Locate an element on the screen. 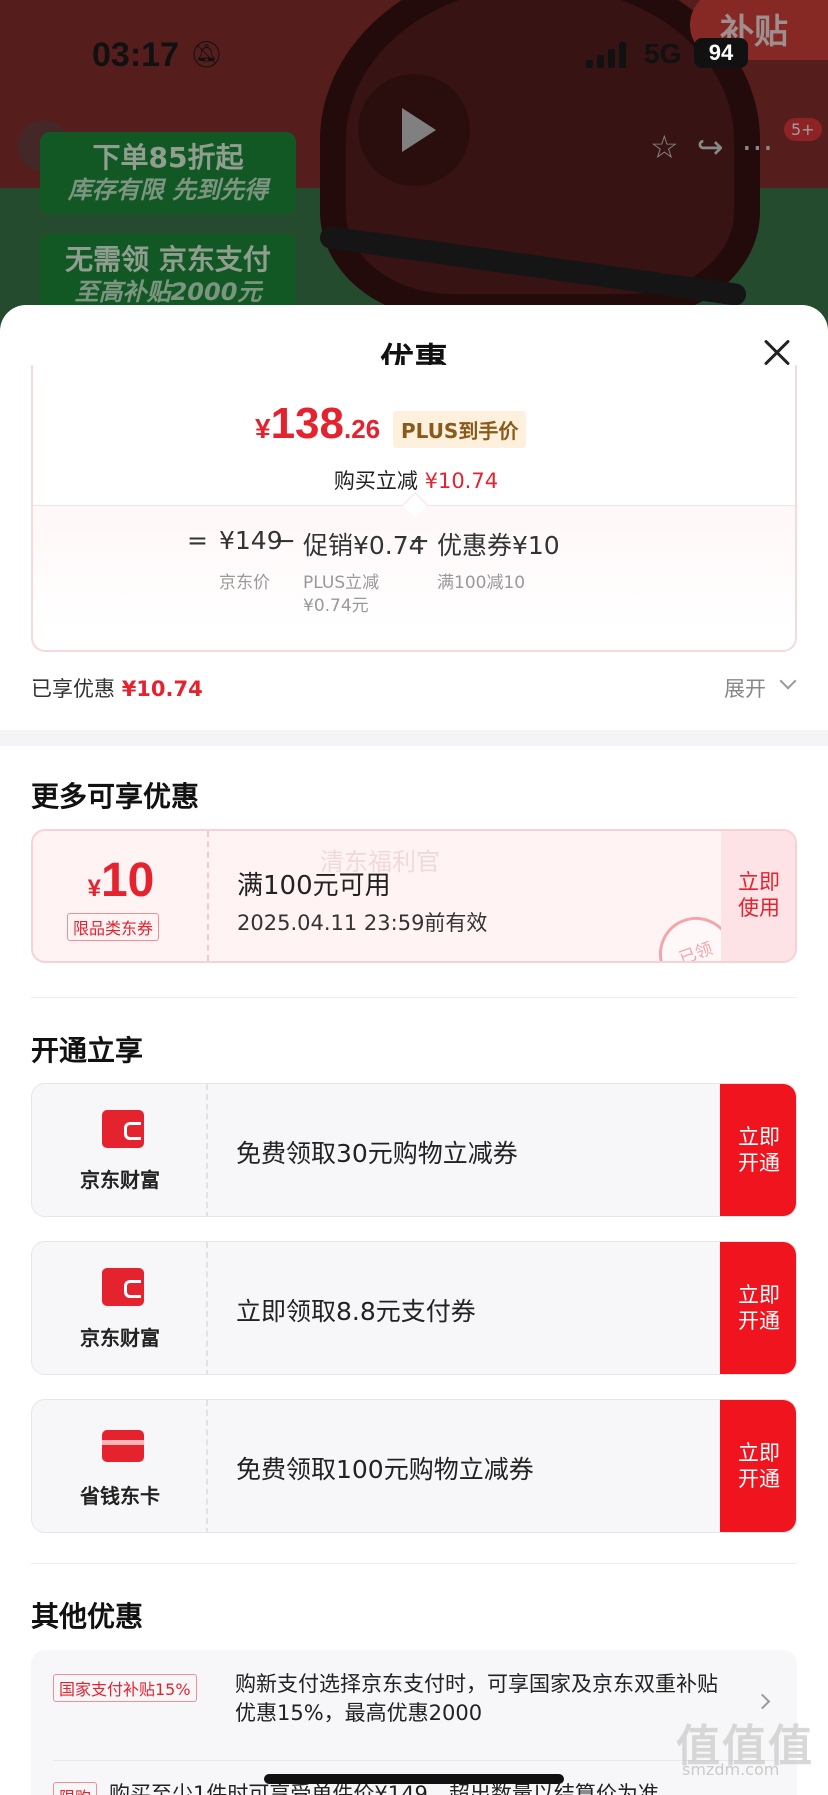 Image resolution: width=828 pixels, height=1795 pixels. enjoyed-value: ¥10.74 is located at coordinates (162, 689).